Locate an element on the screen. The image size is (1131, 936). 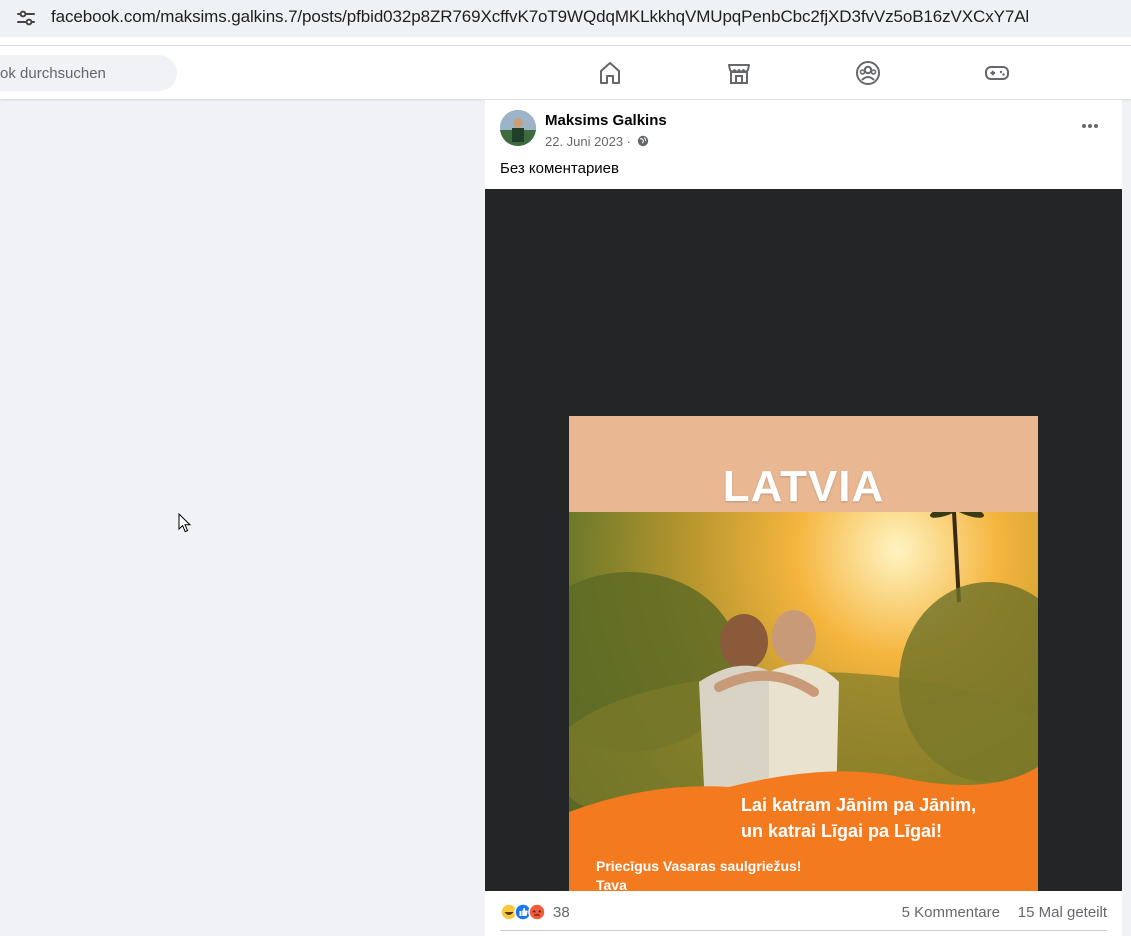
search-placeholder: ok durchsuchen is located at coordinates (53, 73).